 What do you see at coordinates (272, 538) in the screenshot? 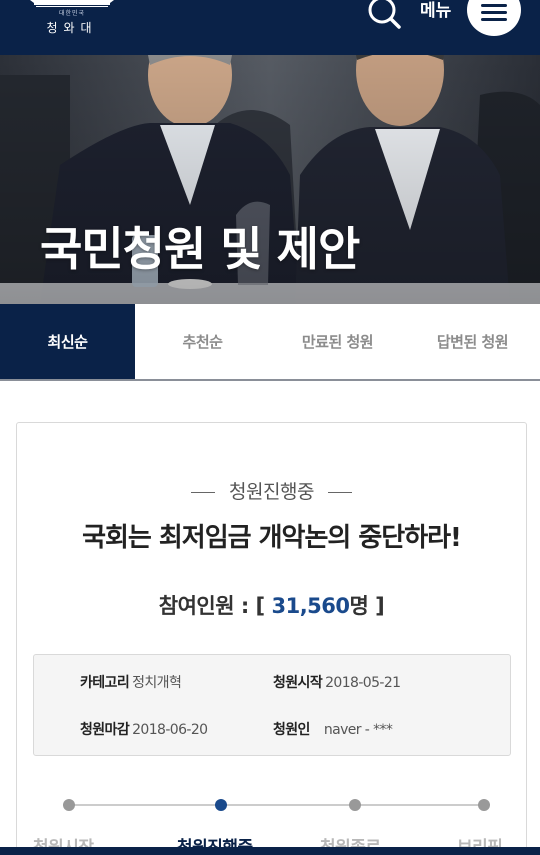
I see `petition-title: 국회는 최저임금 개악논의 중단하라!` at bounding box center [272, 538].